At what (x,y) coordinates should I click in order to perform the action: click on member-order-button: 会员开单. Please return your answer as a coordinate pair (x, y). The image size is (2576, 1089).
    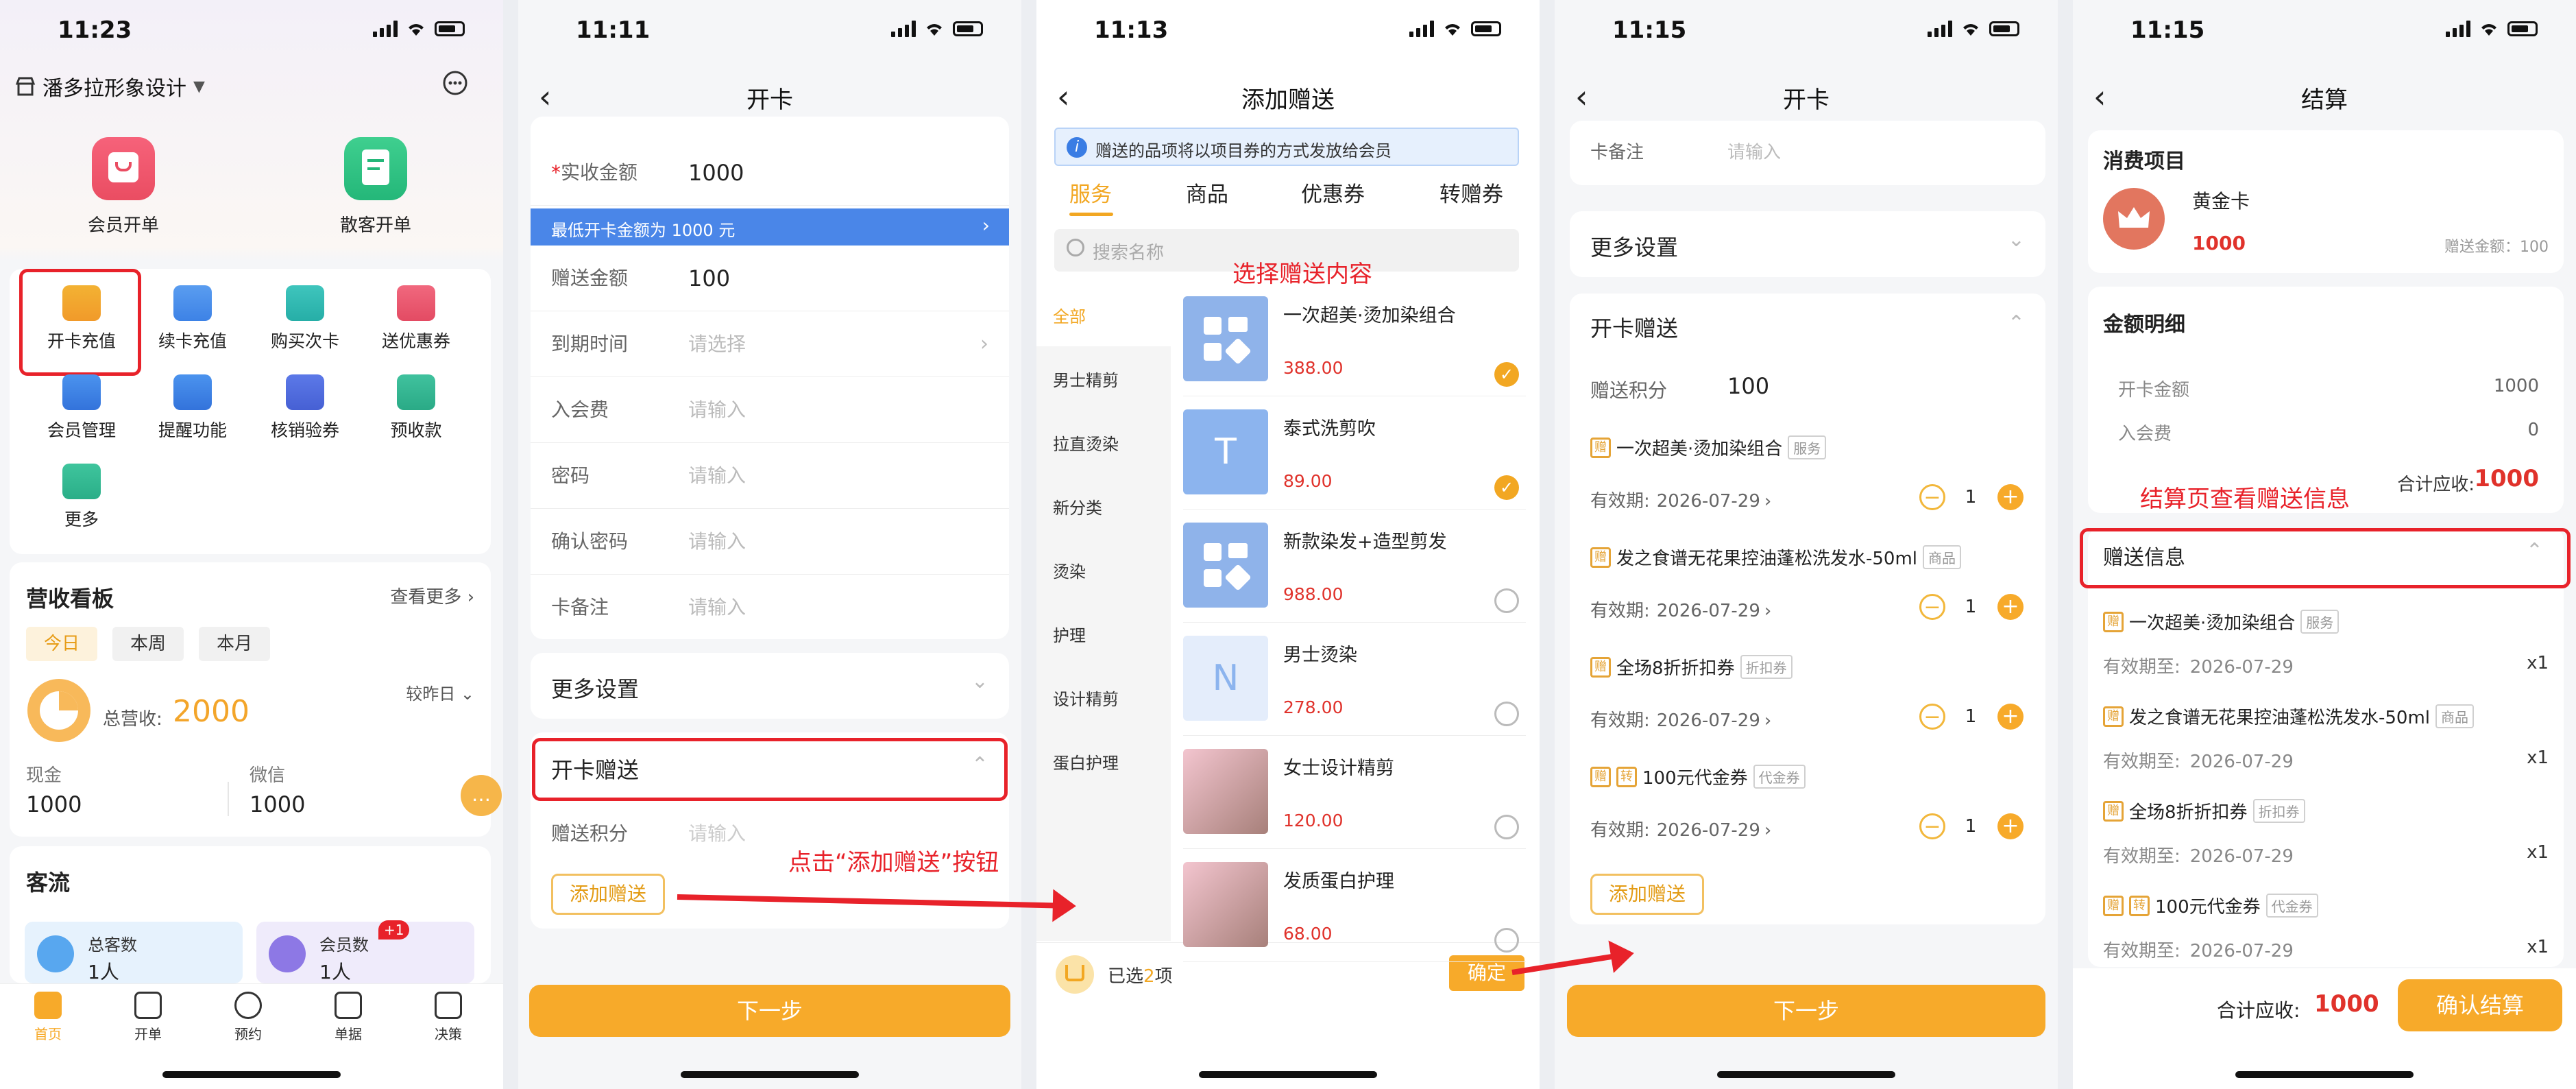
    Looking at the image, I should click on (123, 187).